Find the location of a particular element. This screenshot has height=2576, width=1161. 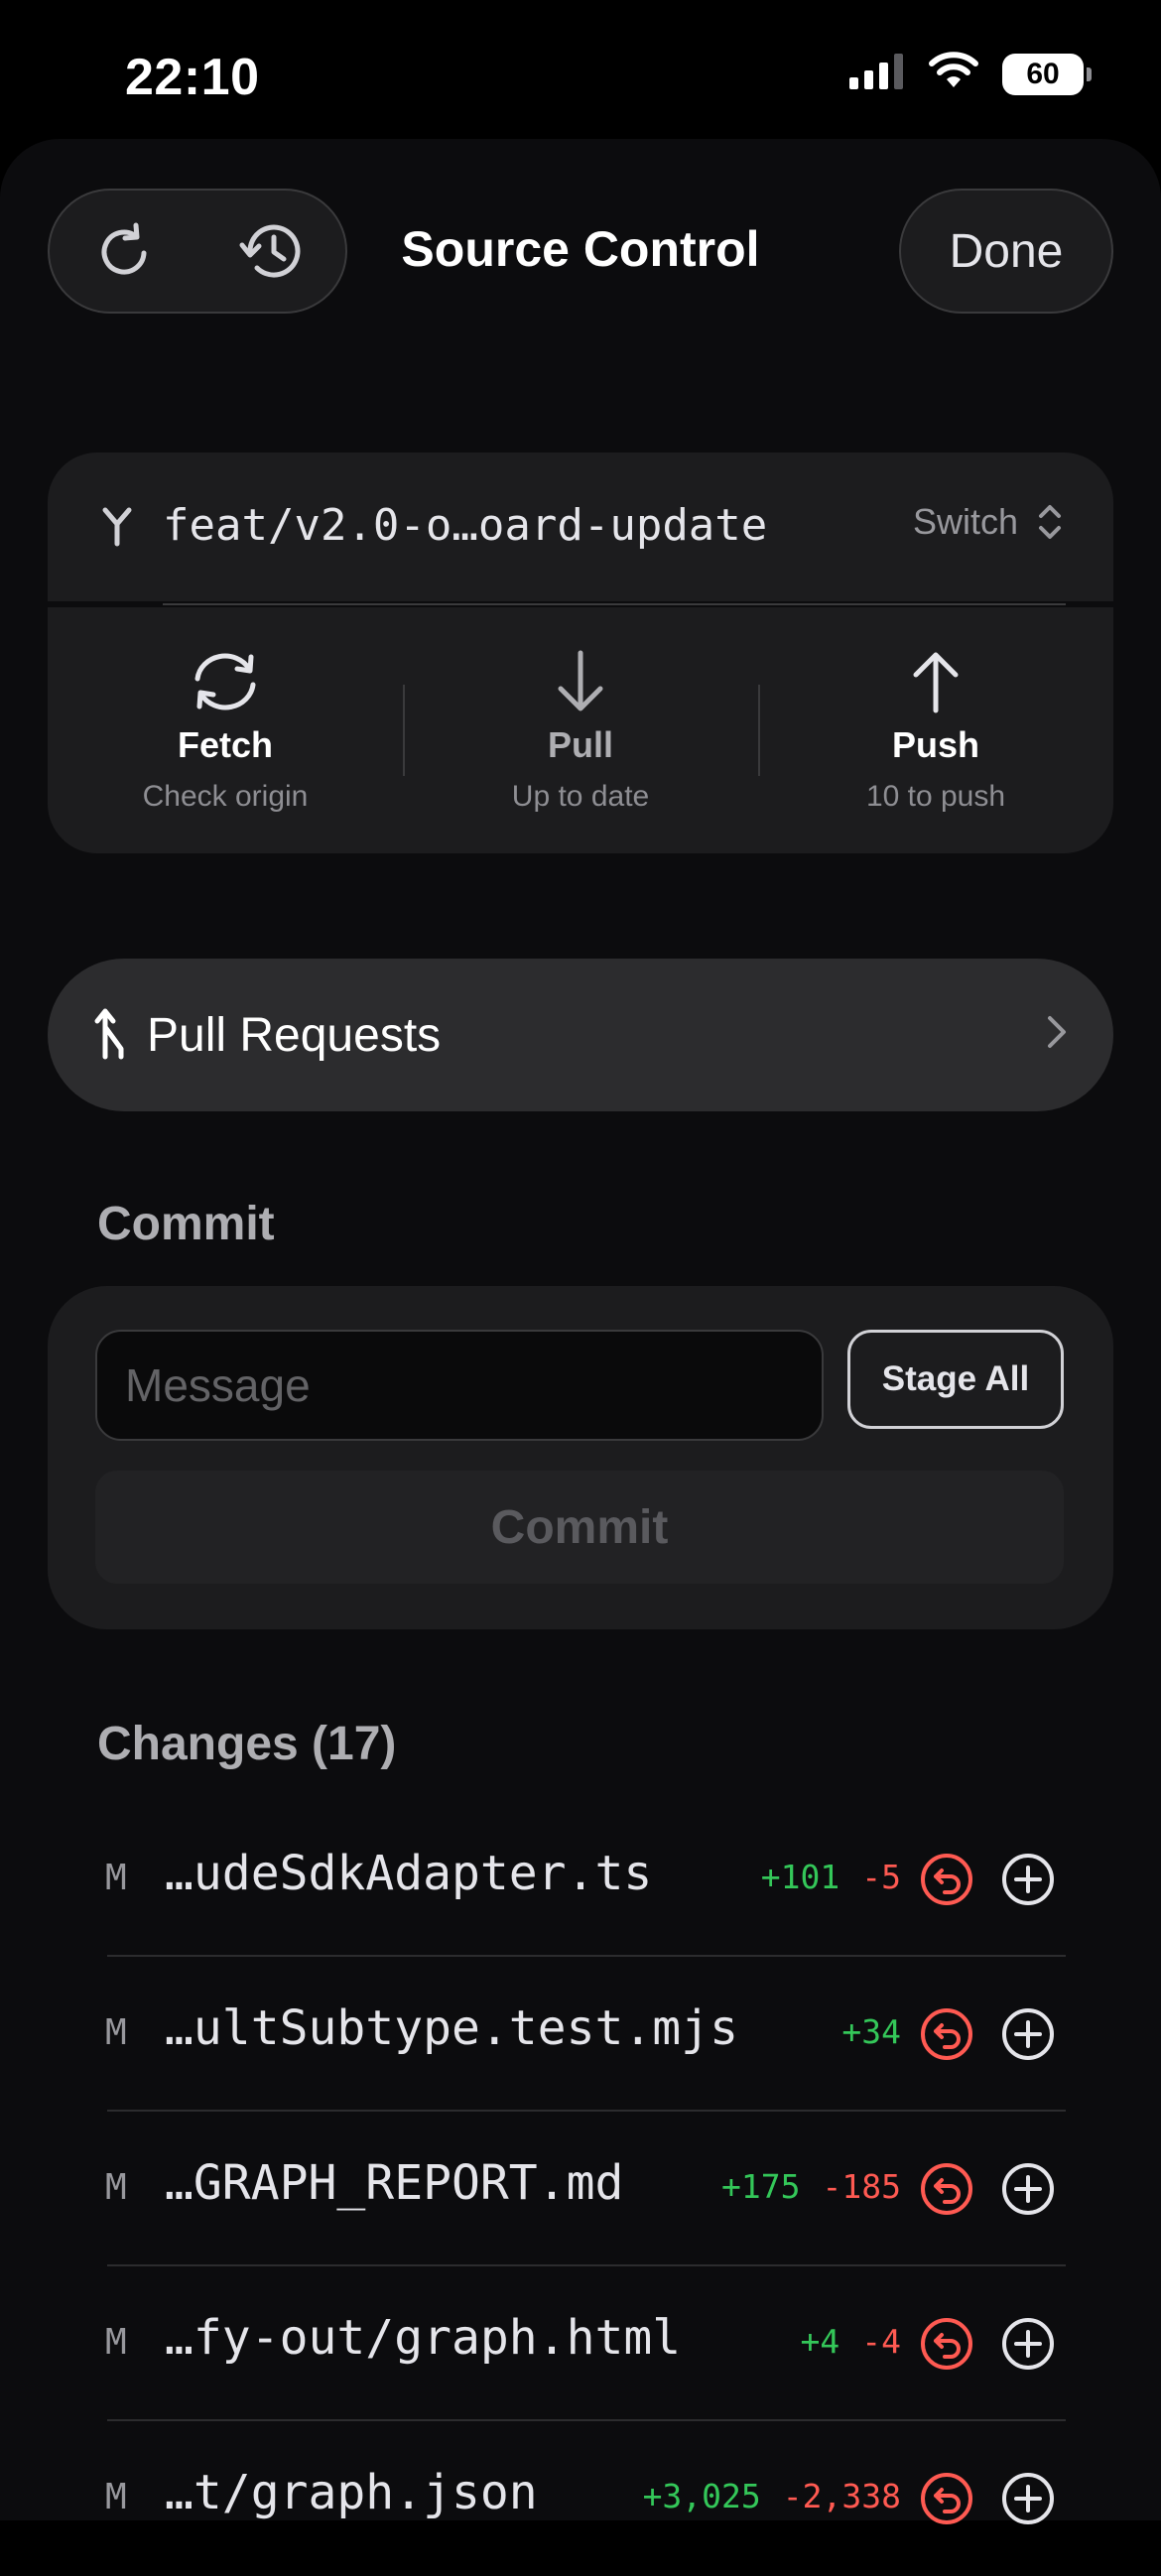

status-bar: 22:10 60 is located at coordinates (580, 70).